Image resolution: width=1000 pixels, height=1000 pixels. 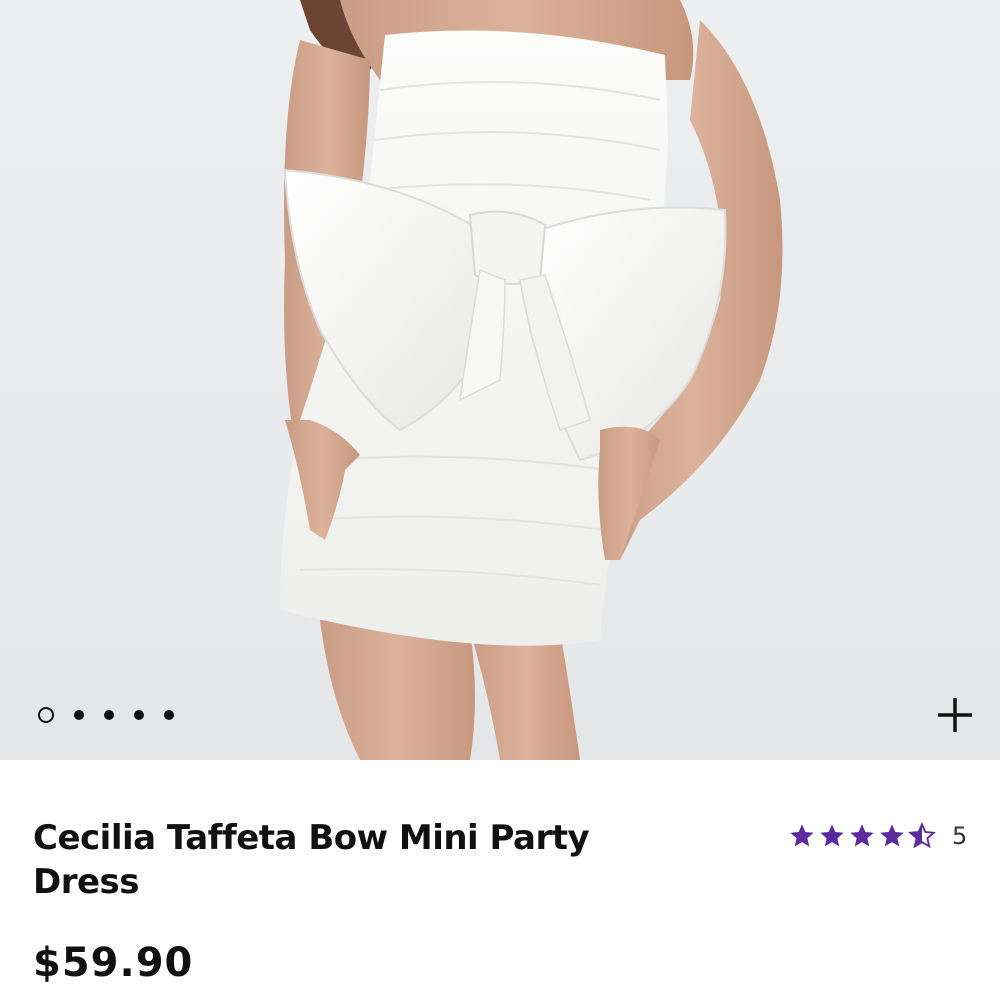 I want to click on pagination-dot-active, so click(x=46, y=715).